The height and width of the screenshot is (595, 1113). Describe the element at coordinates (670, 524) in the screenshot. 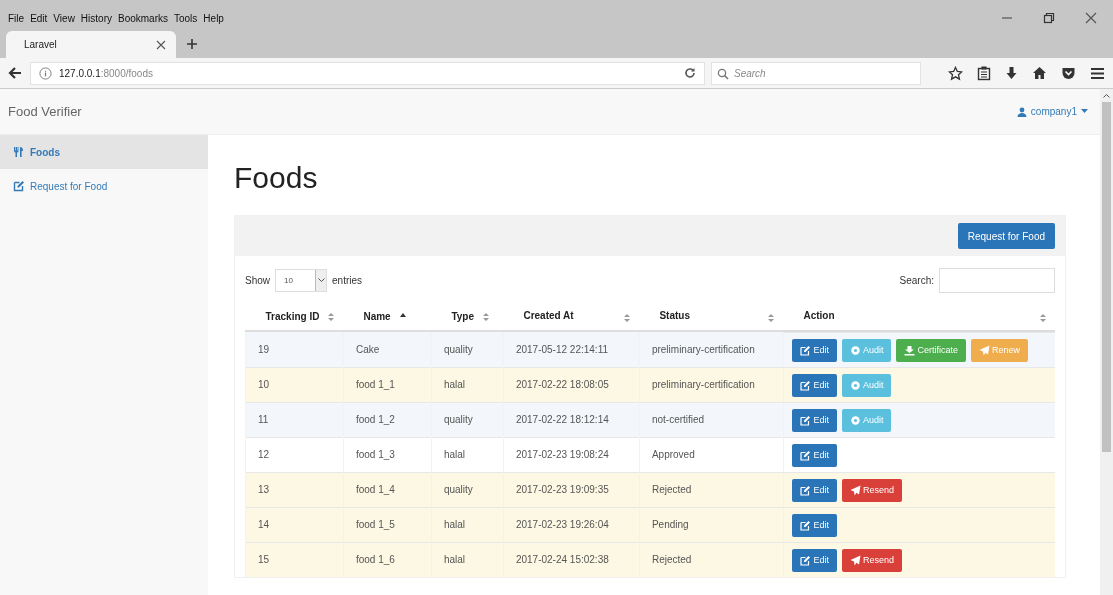

I see `table-cell: Pending` at that location.